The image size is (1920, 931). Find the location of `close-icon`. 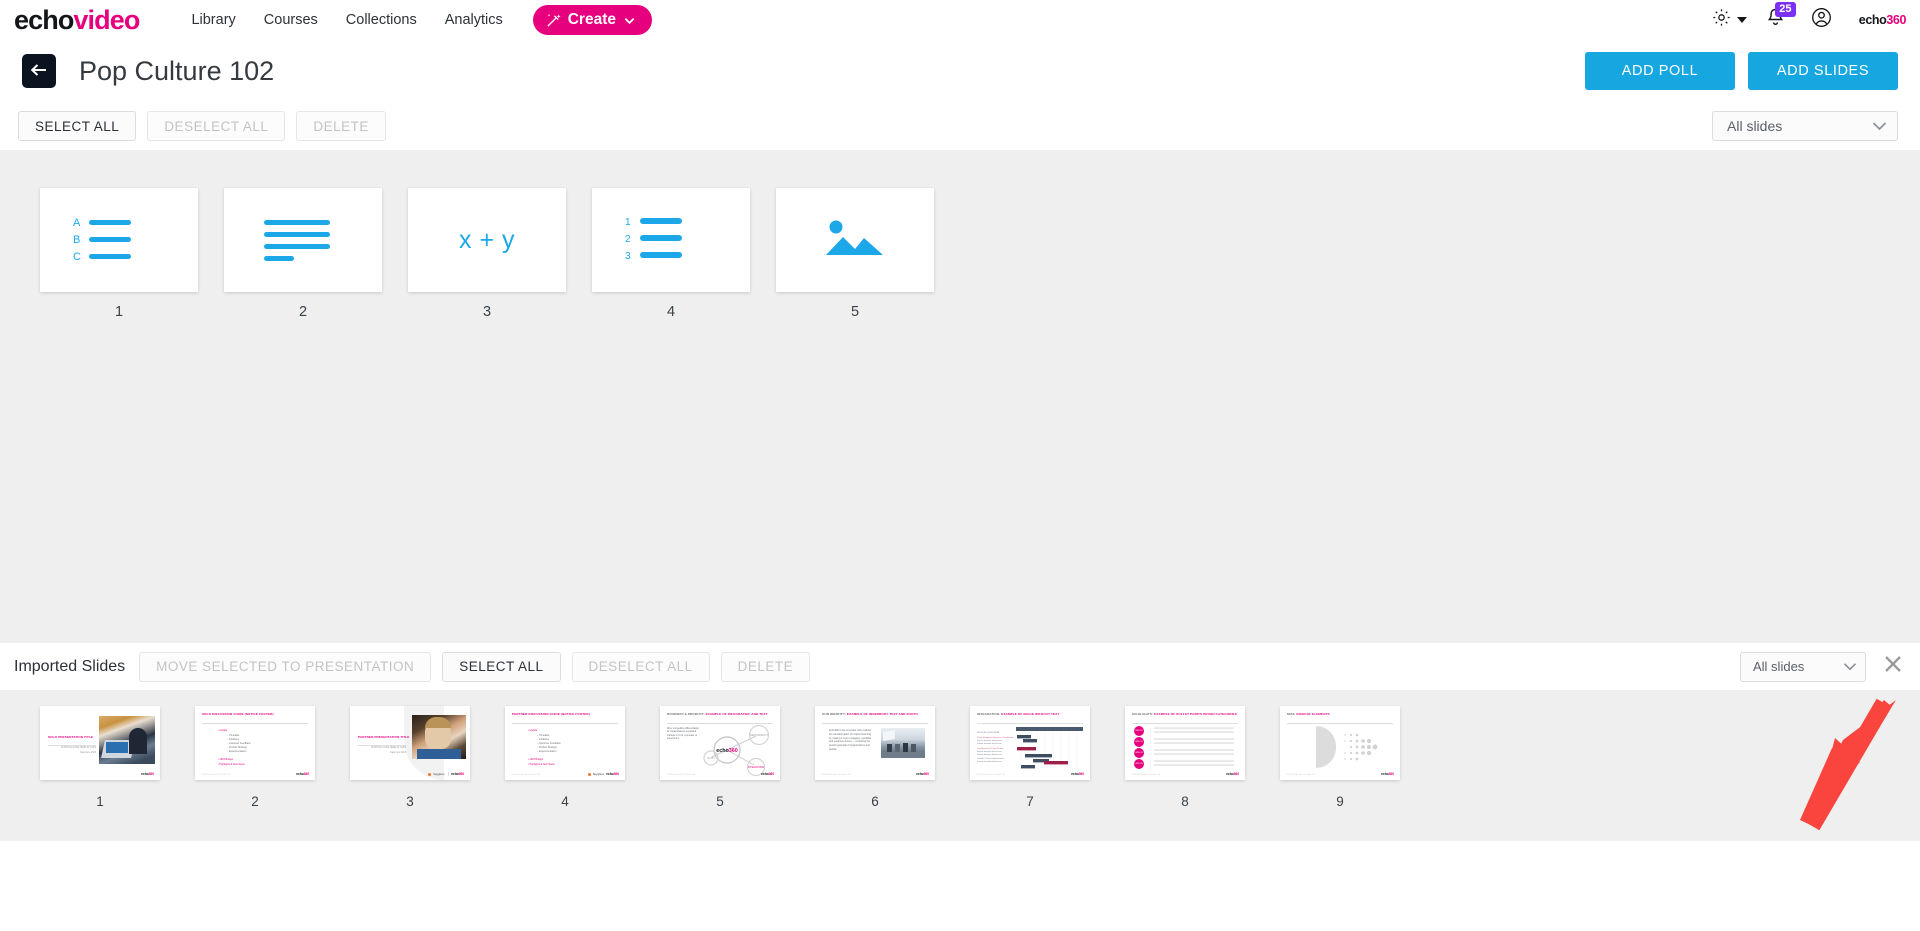

close-icon is located at coordinates (1893, 666).